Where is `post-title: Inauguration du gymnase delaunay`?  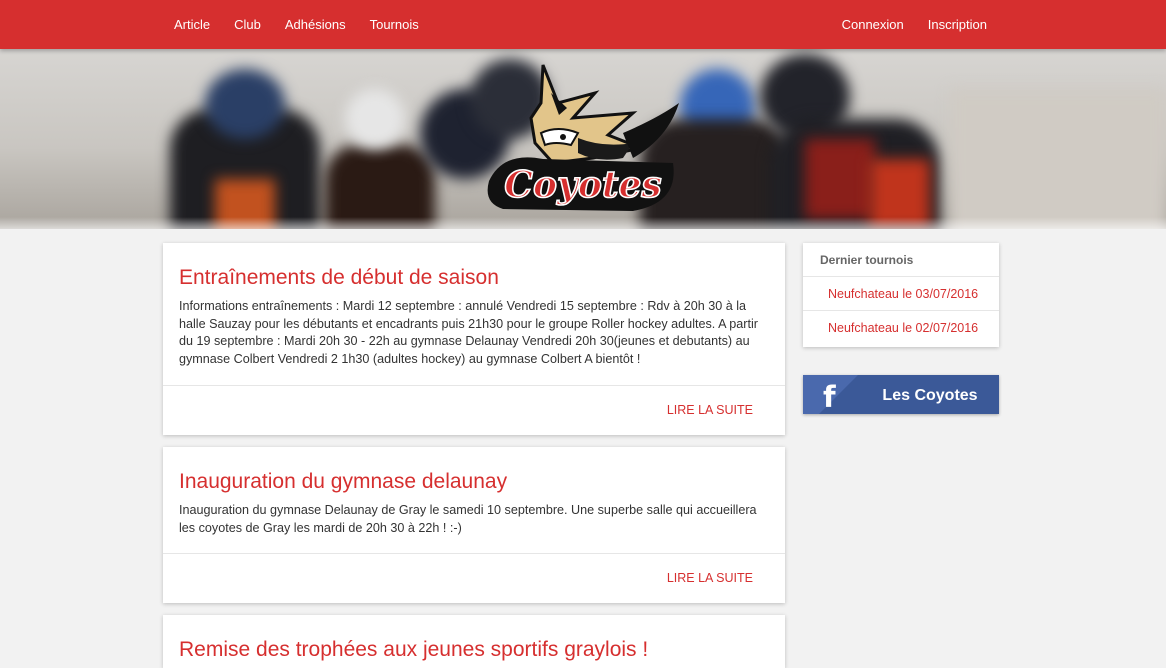
post-title: Inauguration du gymnase delaunay is located at coordinates (474, 482).